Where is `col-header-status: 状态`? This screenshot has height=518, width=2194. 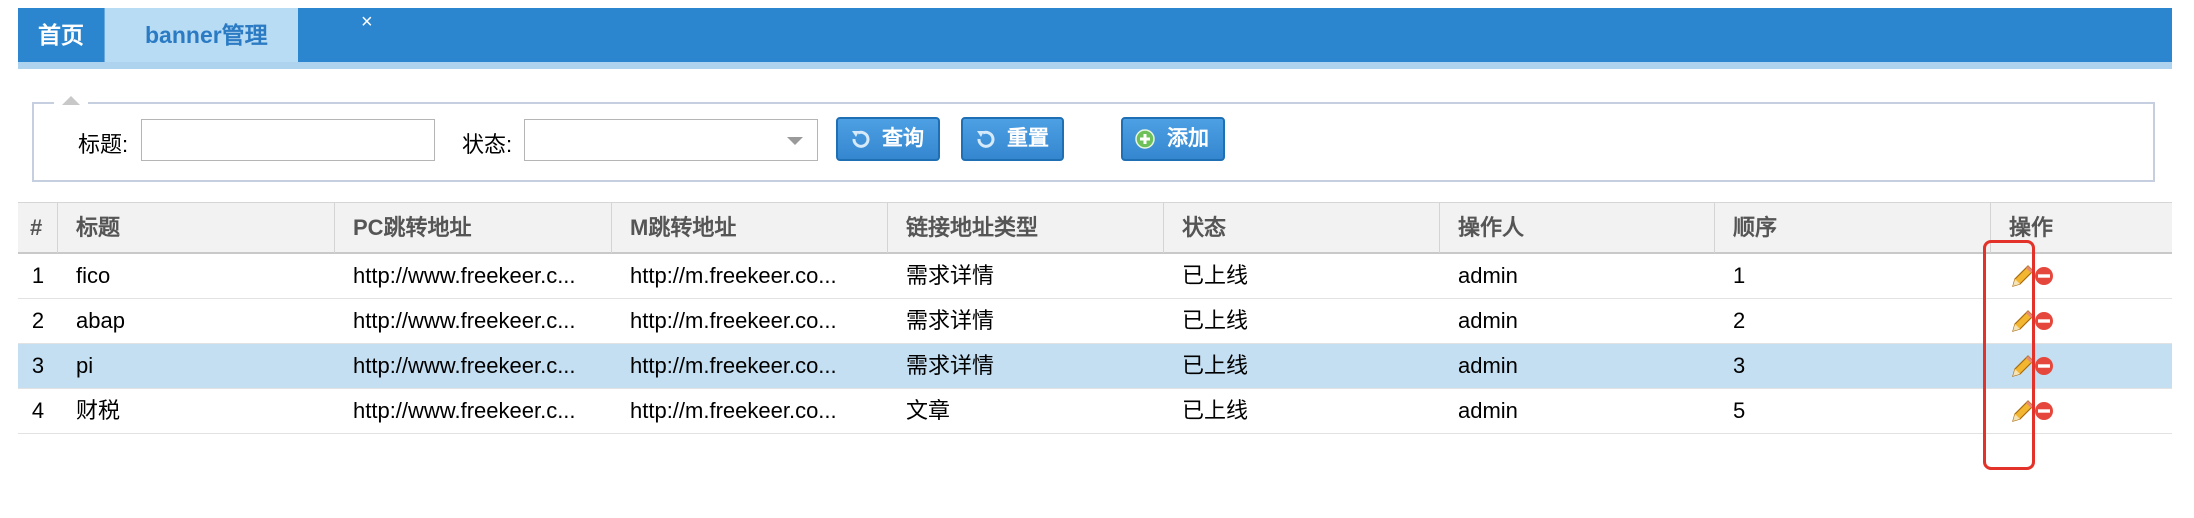
col-header-status: 状态 is located at coordinates (1302, 228).